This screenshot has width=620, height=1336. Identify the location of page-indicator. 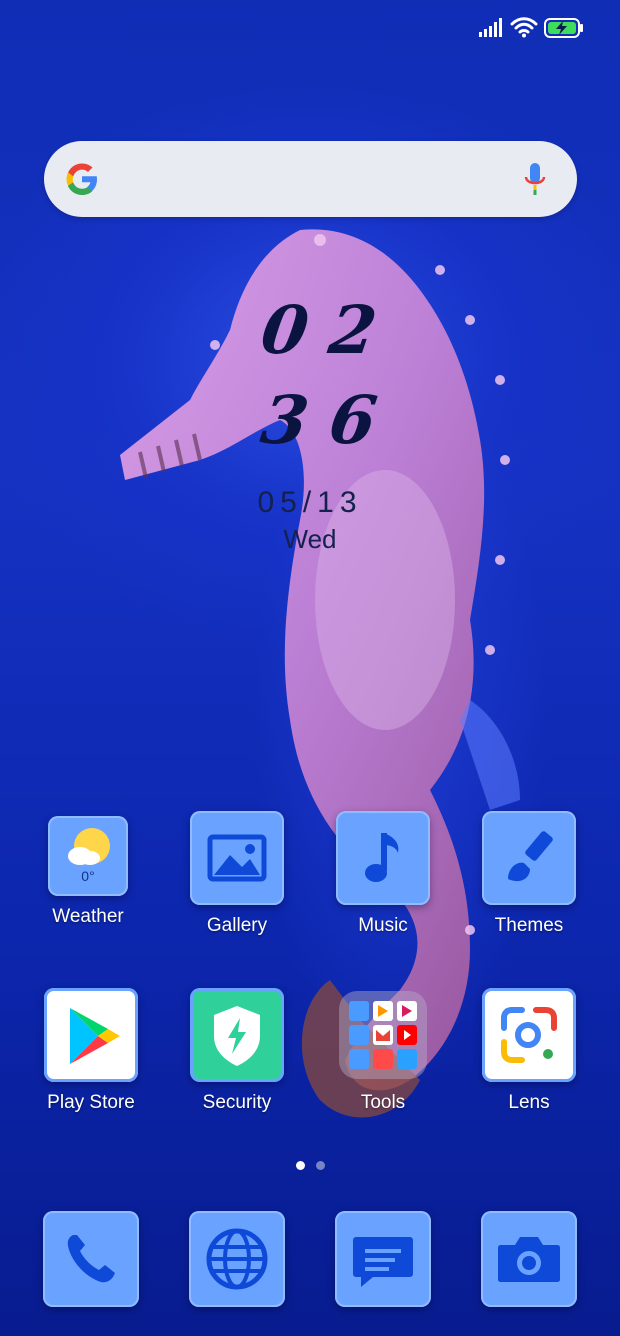
(314, 1166).